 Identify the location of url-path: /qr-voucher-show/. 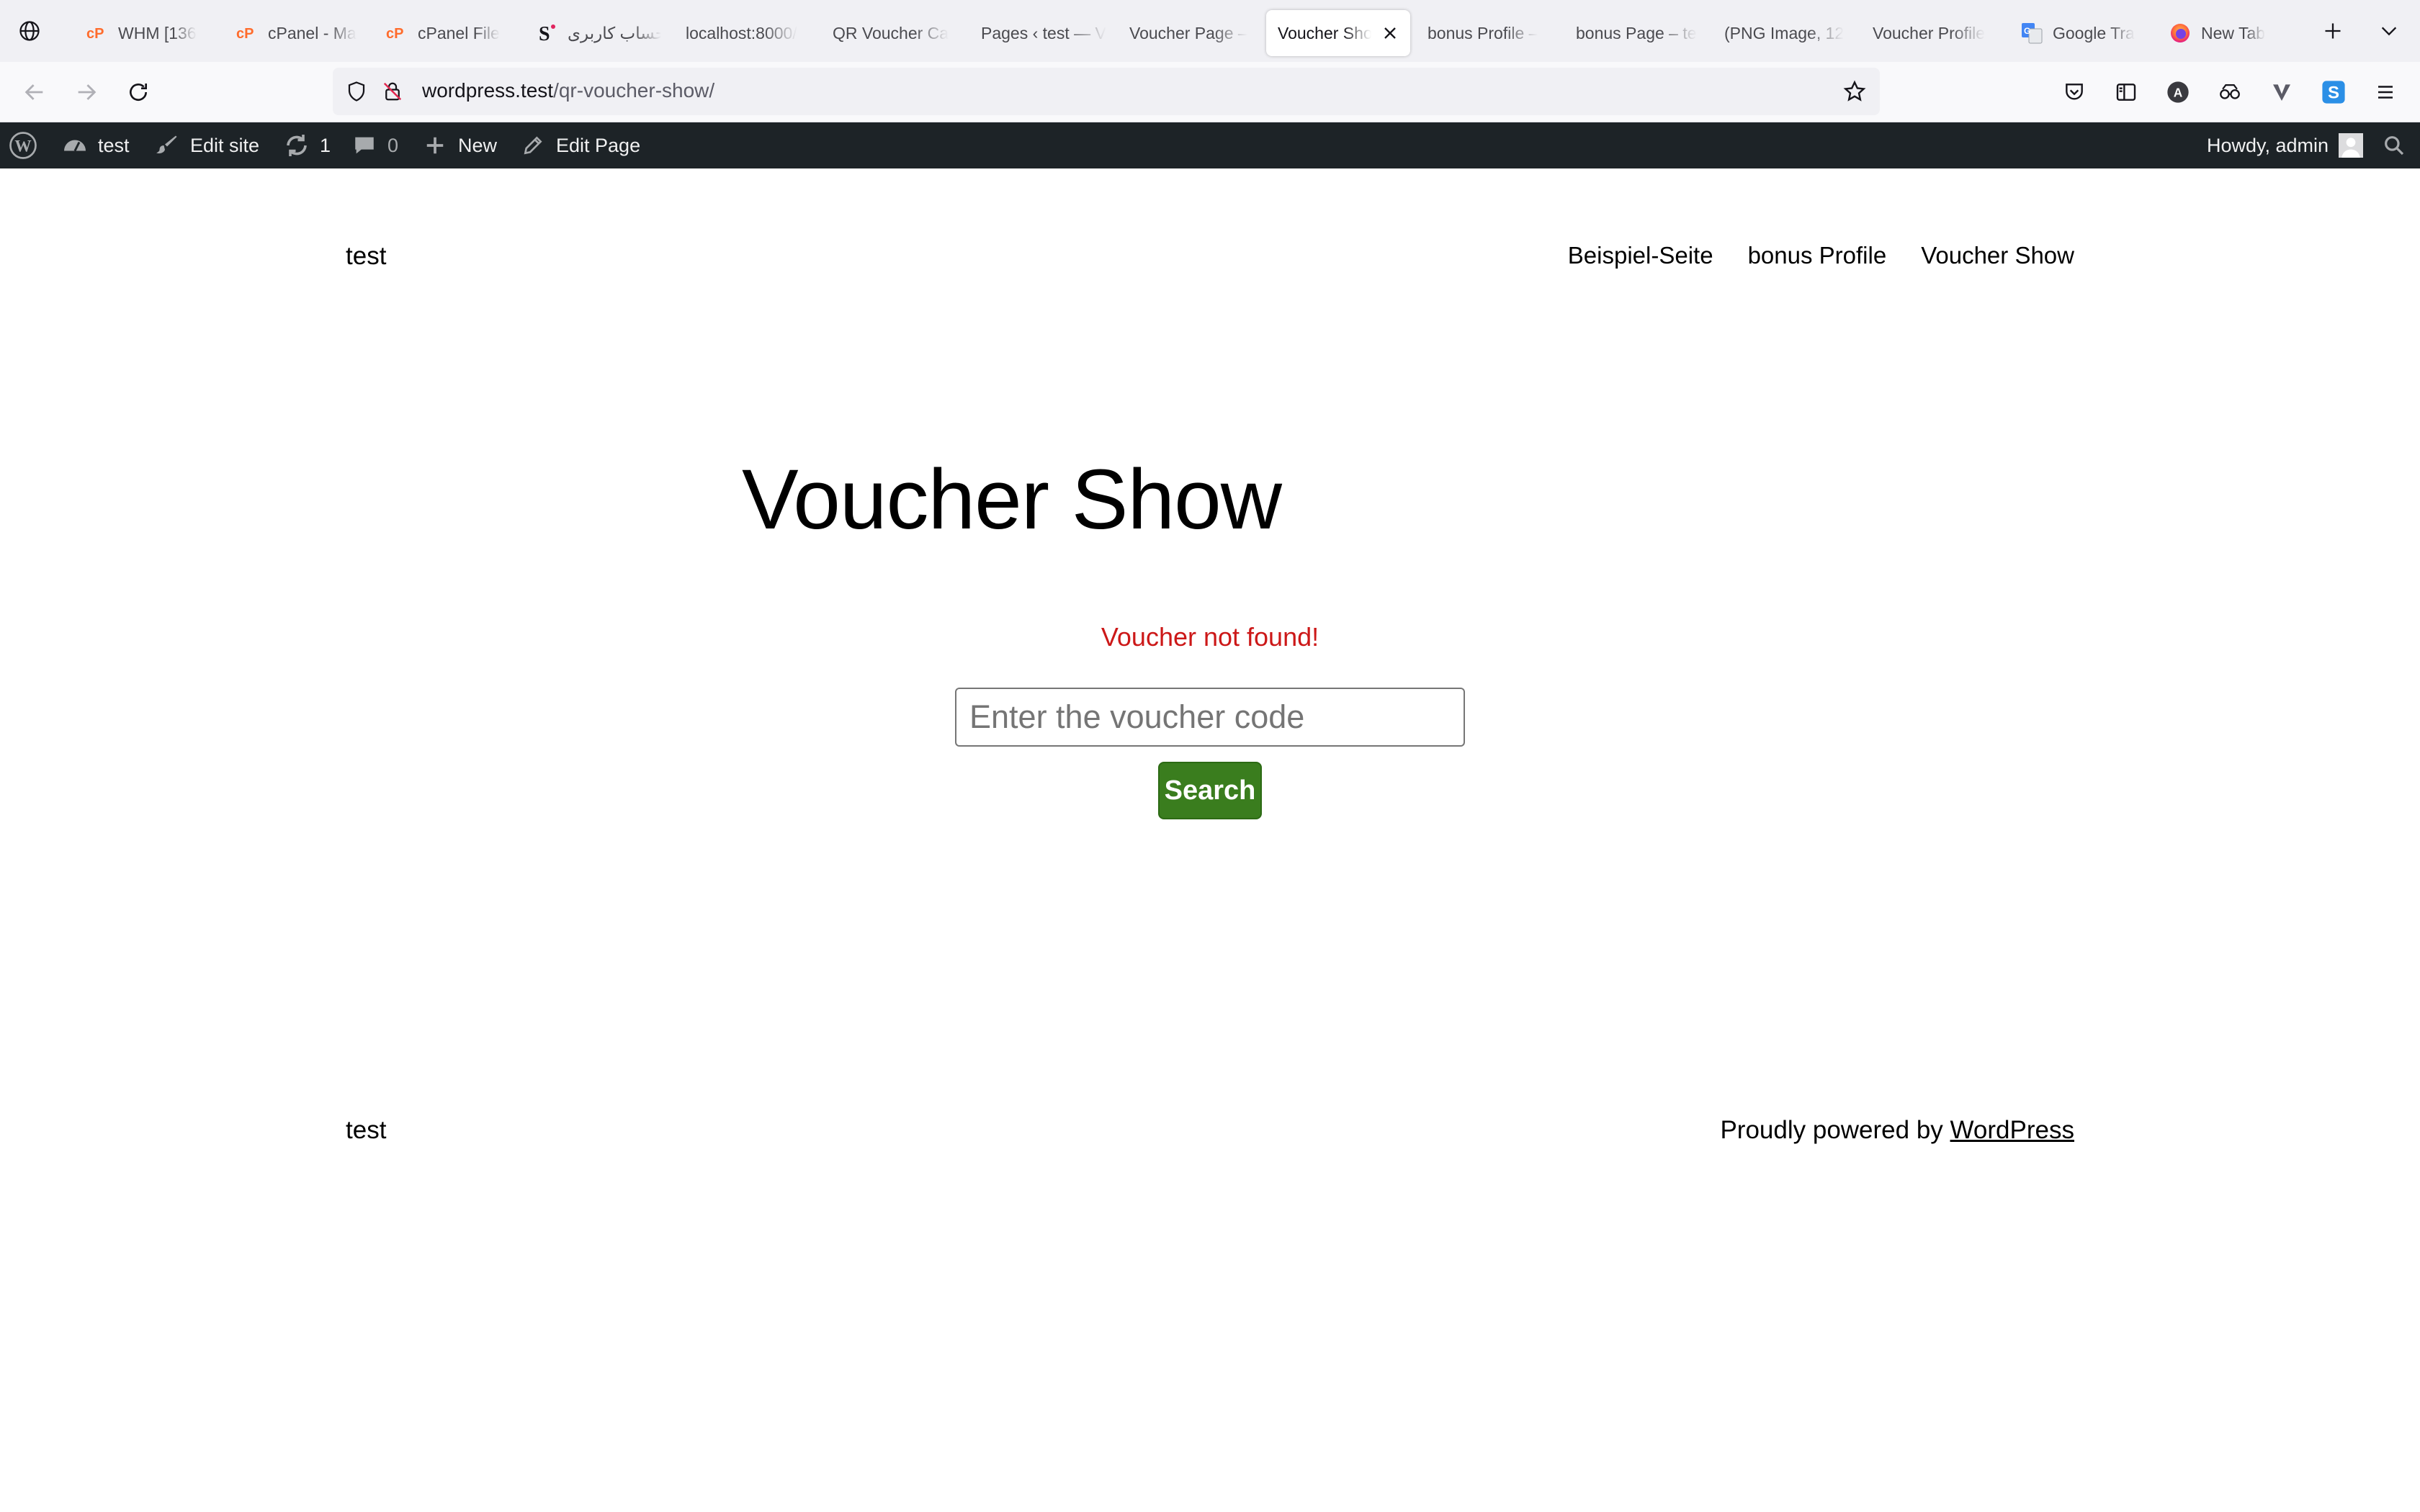
(634, 90).